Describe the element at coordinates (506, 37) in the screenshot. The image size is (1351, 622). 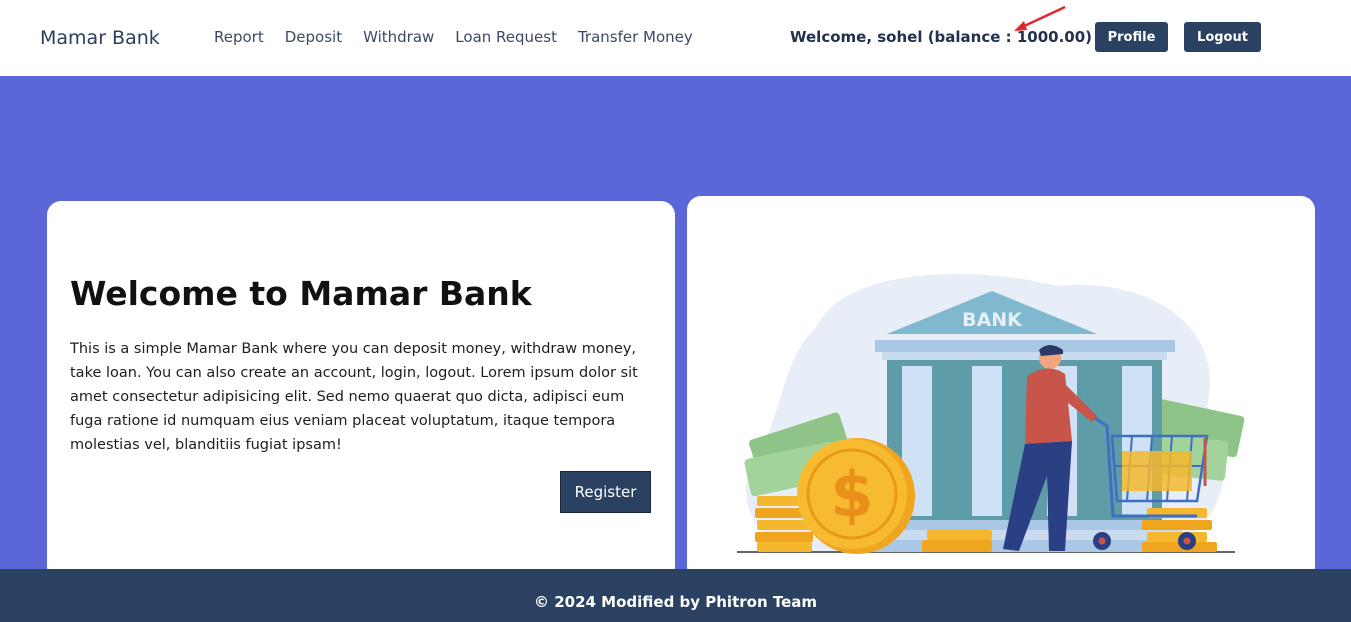
I see `nav-link-loan-request: Loan Request` at that location.